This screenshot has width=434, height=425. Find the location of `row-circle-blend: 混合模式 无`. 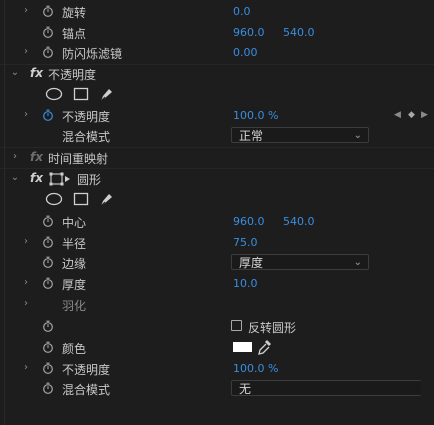

row-circle-blend: 混合模式 无 is located at coordinates (217, 389).